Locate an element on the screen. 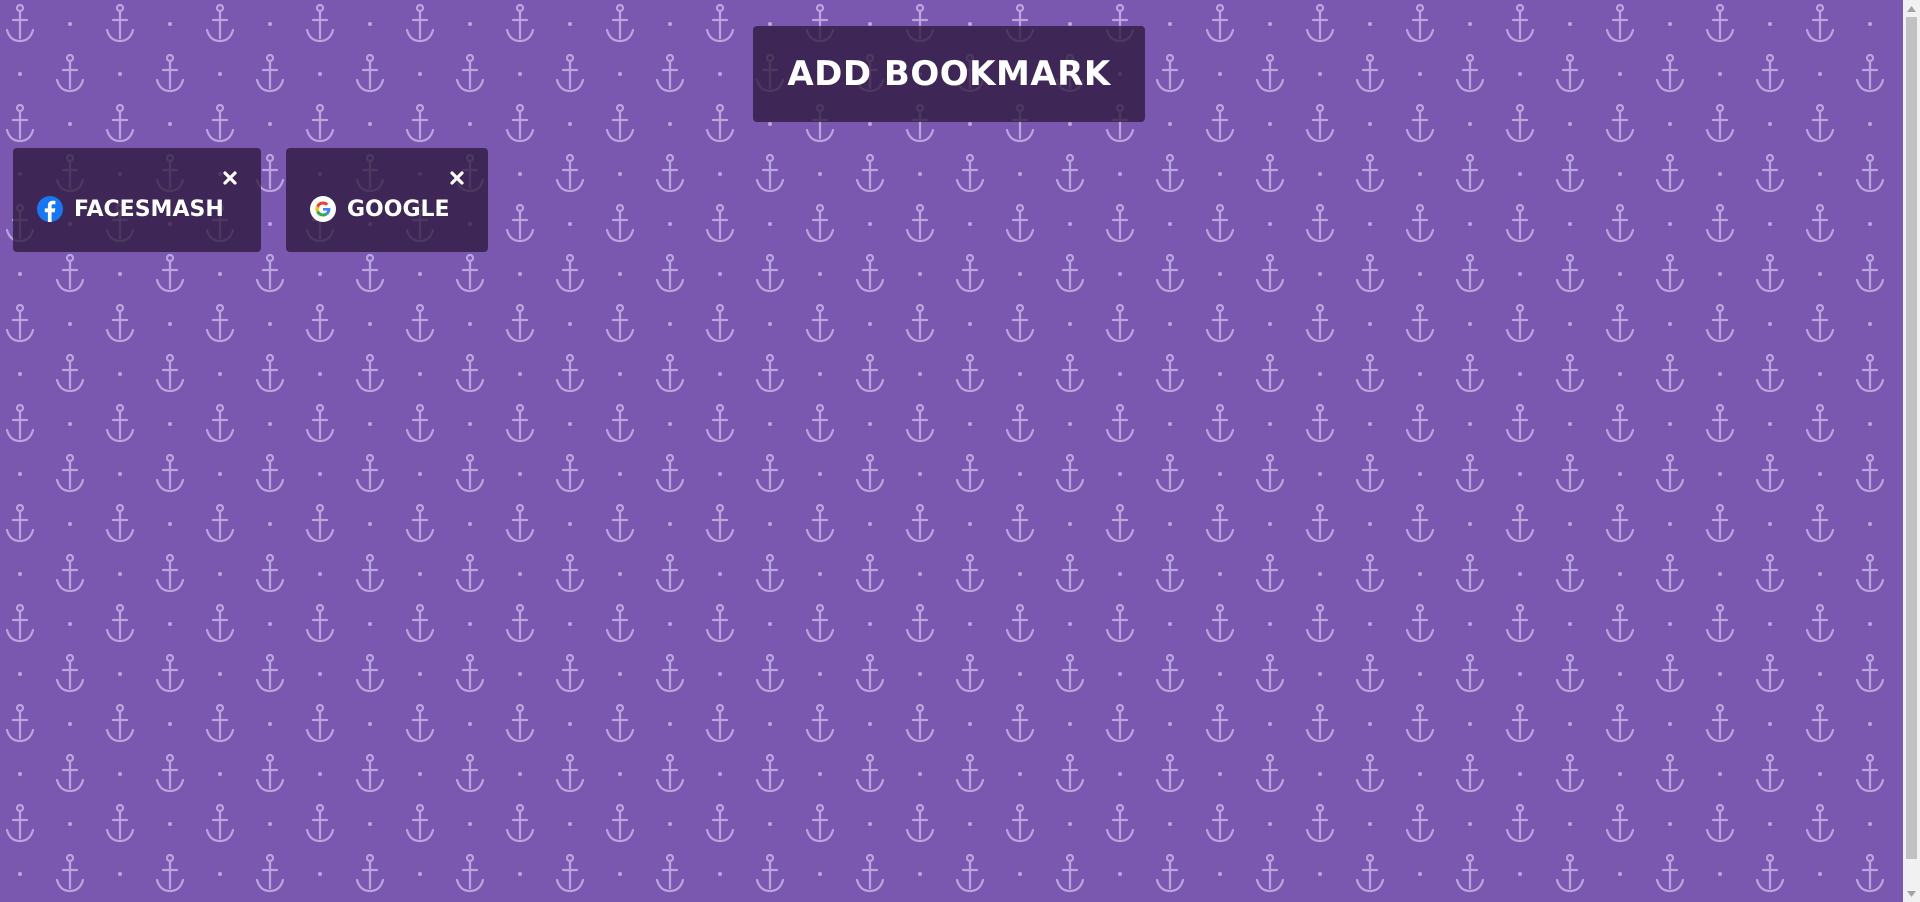 The height and width of the screenshot is (902, 1920). scrollbar-thumb is located at coordinates (1911, 438).